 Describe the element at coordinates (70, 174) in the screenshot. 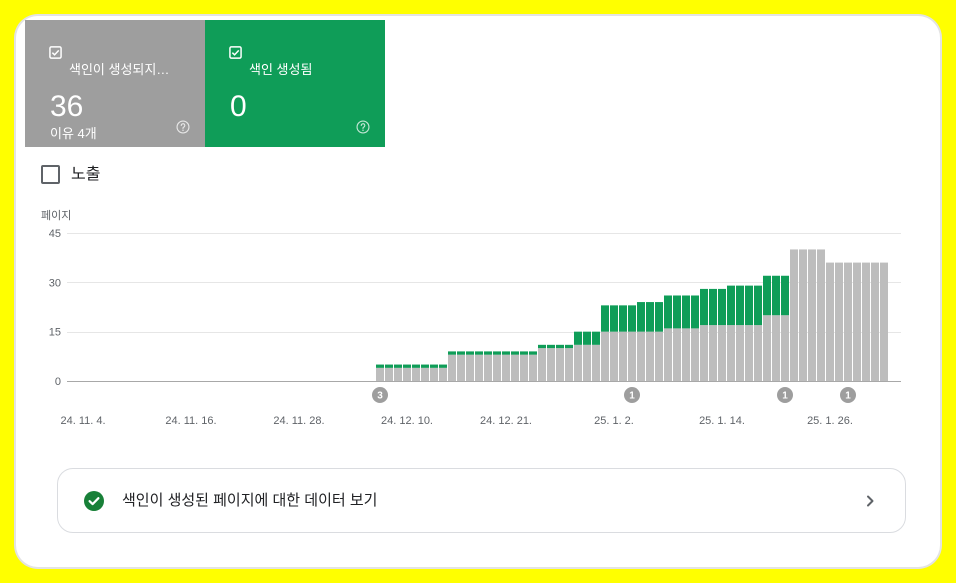

I see `impressions-toggle: 노출` at that location.